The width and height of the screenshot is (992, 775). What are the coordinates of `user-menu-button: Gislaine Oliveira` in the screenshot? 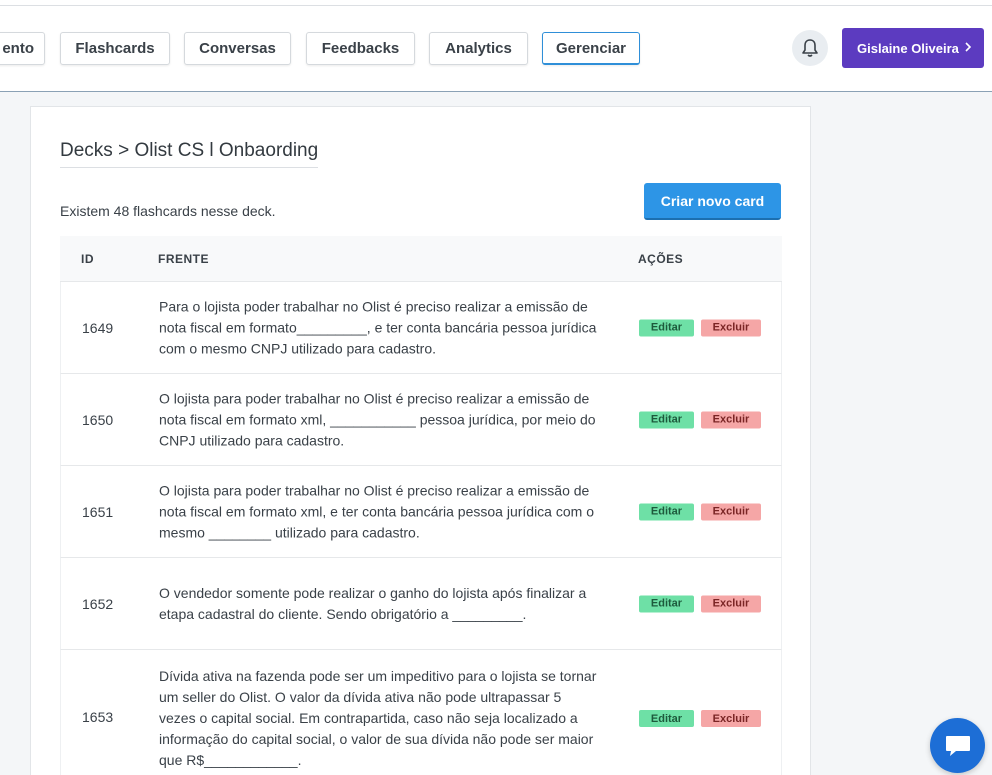 It's located at (913, 48).